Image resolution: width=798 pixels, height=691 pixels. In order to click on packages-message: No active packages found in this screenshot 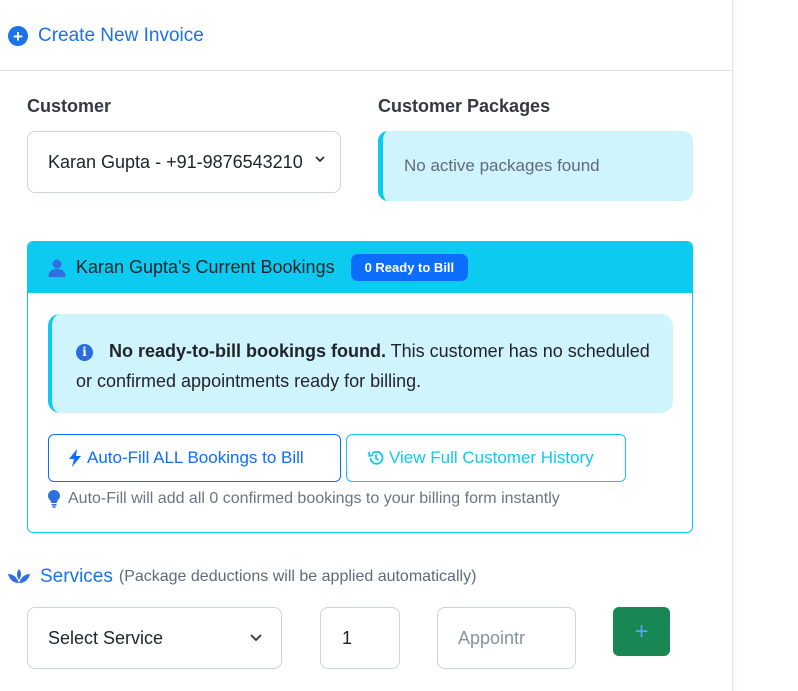, I will do `click(502, 165)`.